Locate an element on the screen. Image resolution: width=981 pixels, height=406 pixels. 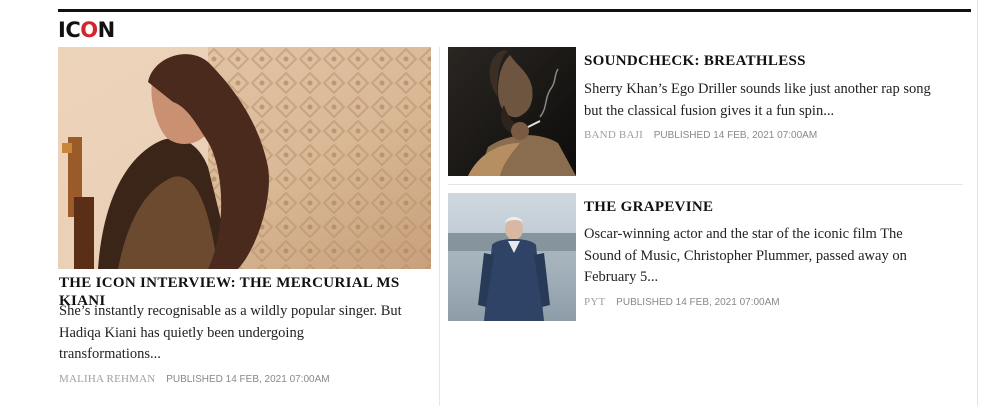
logo-text-part3: N is located at coordinates (106, 30).